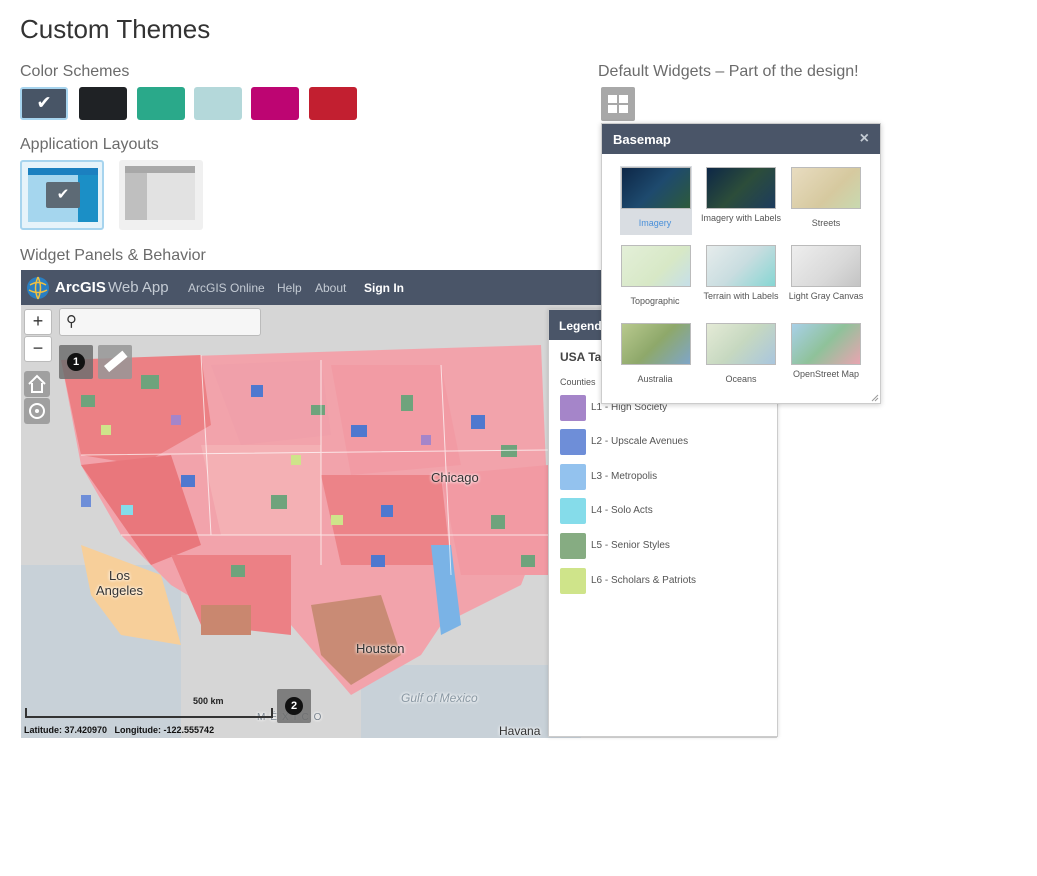  Describe the element at coordinates (826, 266) in the screenshot. I see `basemap-thumb-light-gray` at that location.